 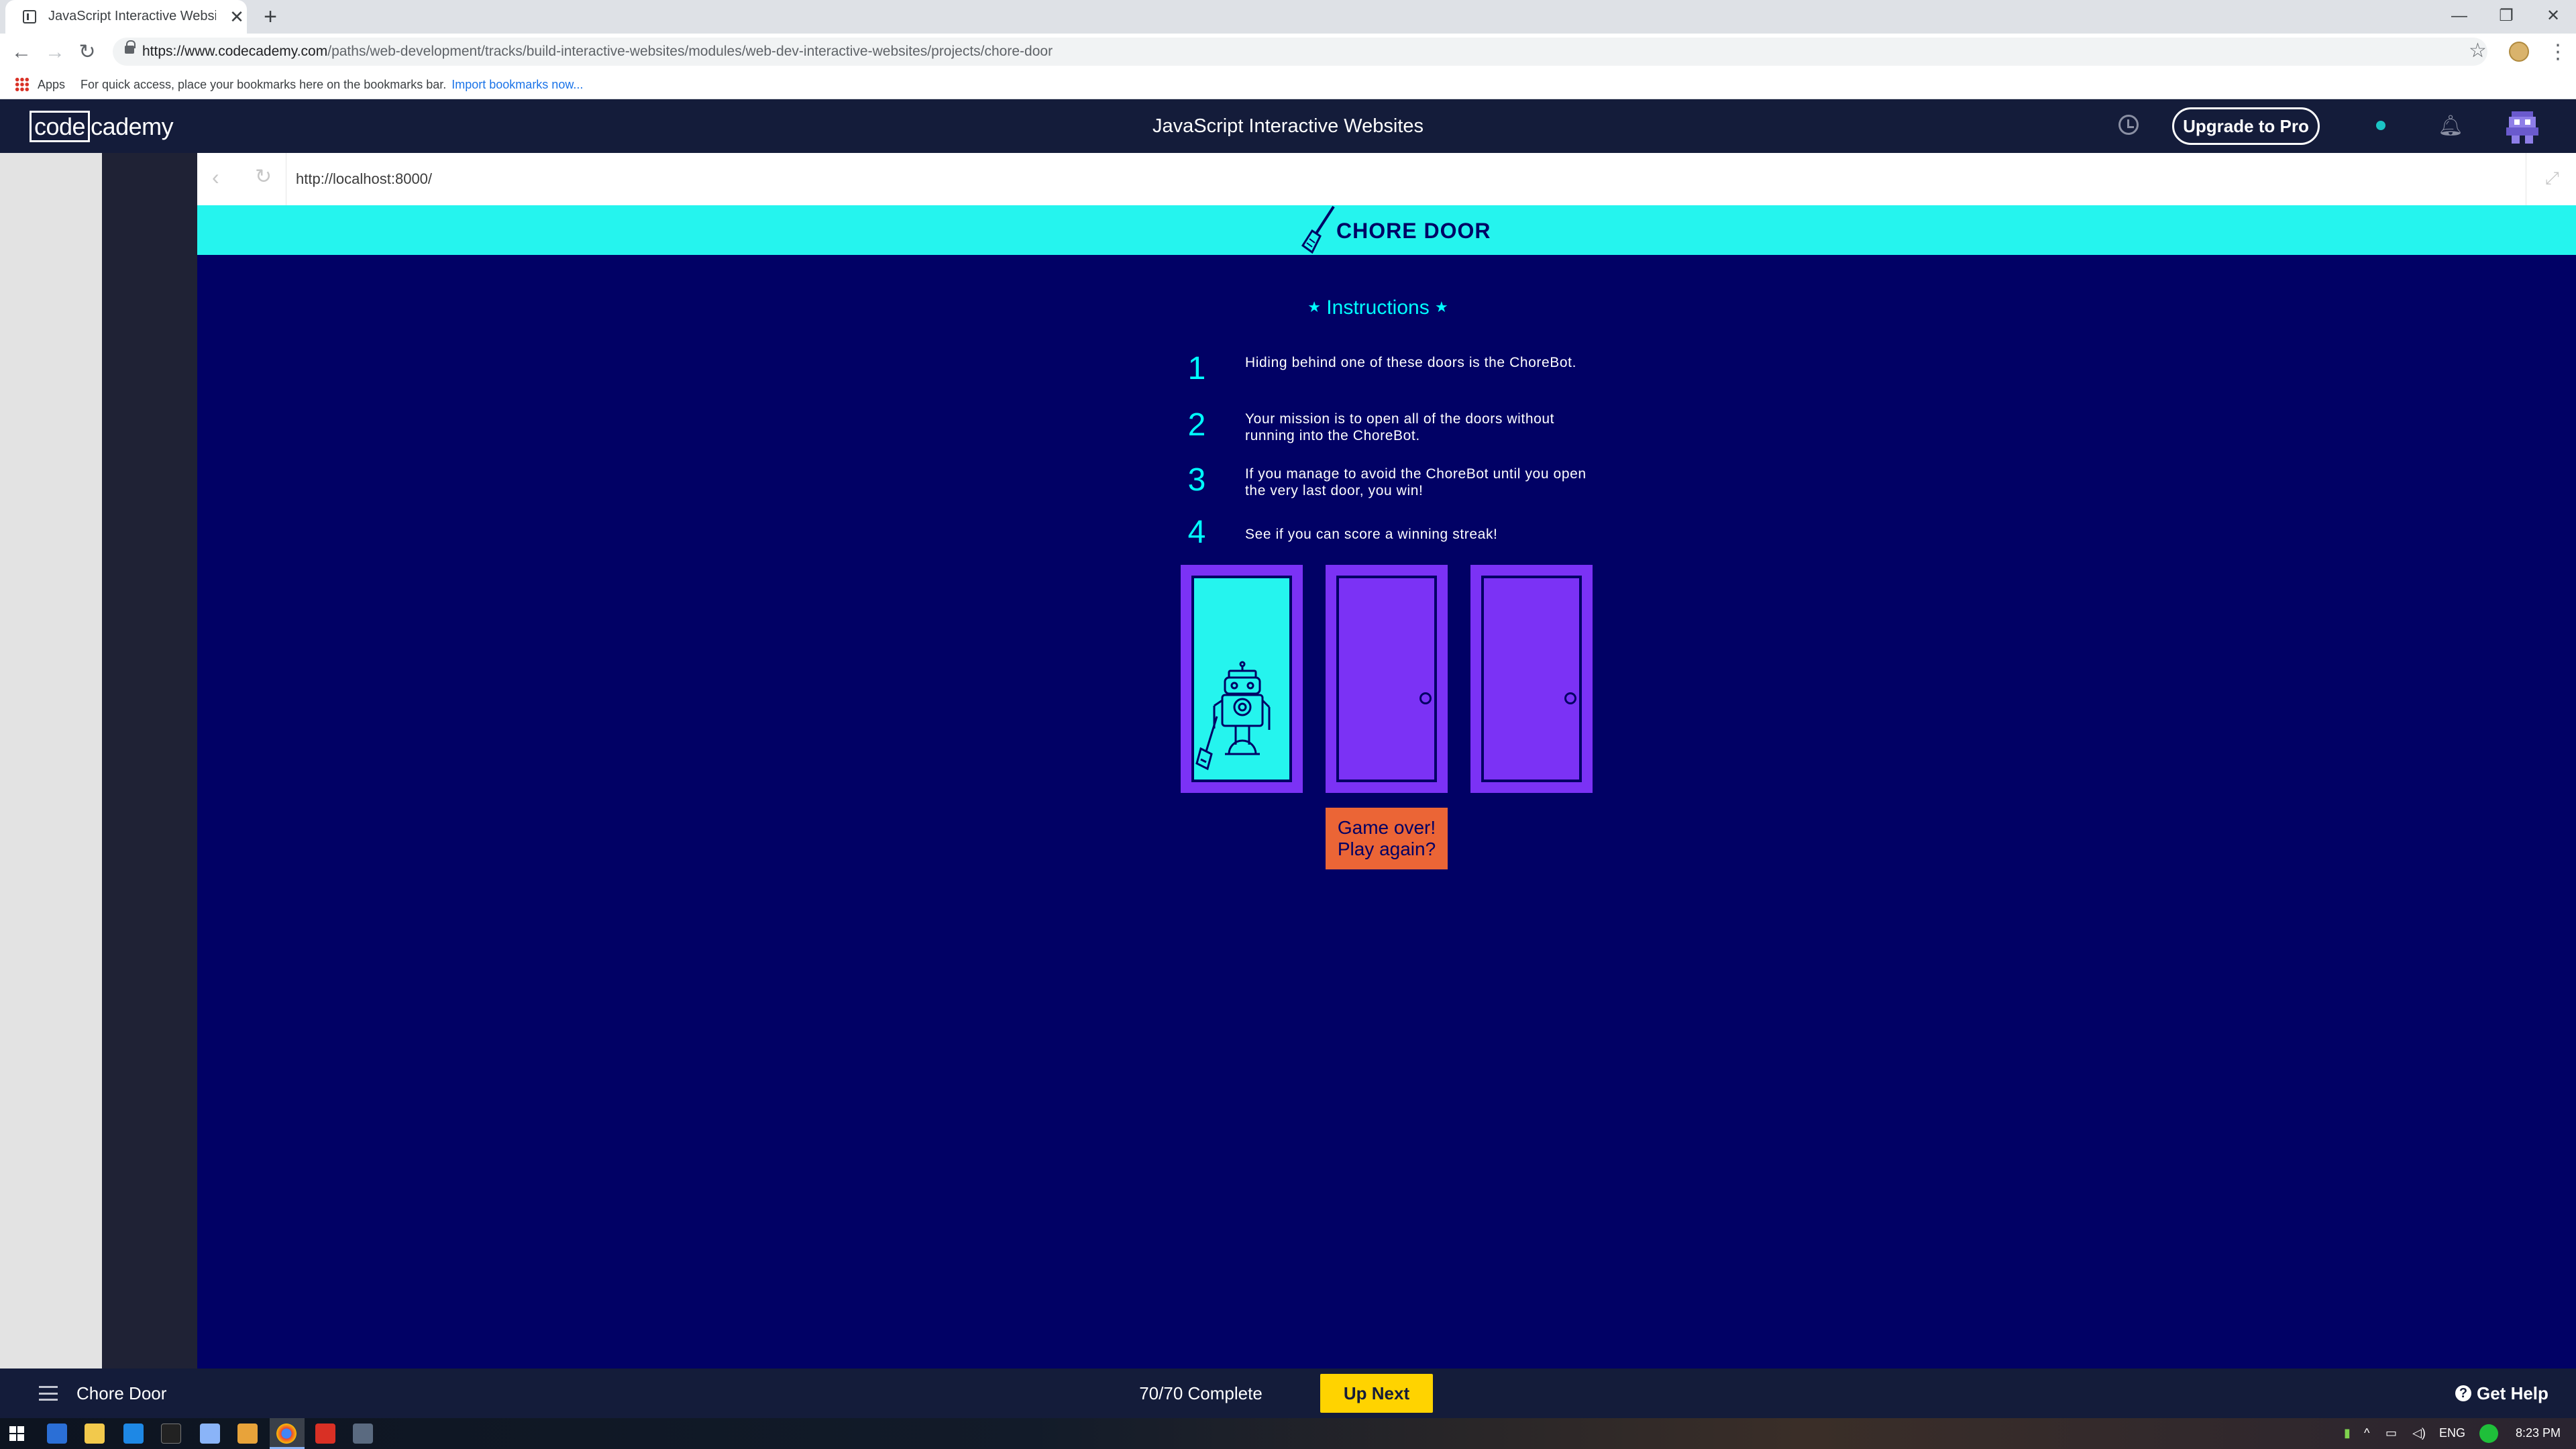 What do you see at coordinates (2347, 1433) in the screenshot?
I see `battery-icon: ▮` at bounding box center [2347, 1433].